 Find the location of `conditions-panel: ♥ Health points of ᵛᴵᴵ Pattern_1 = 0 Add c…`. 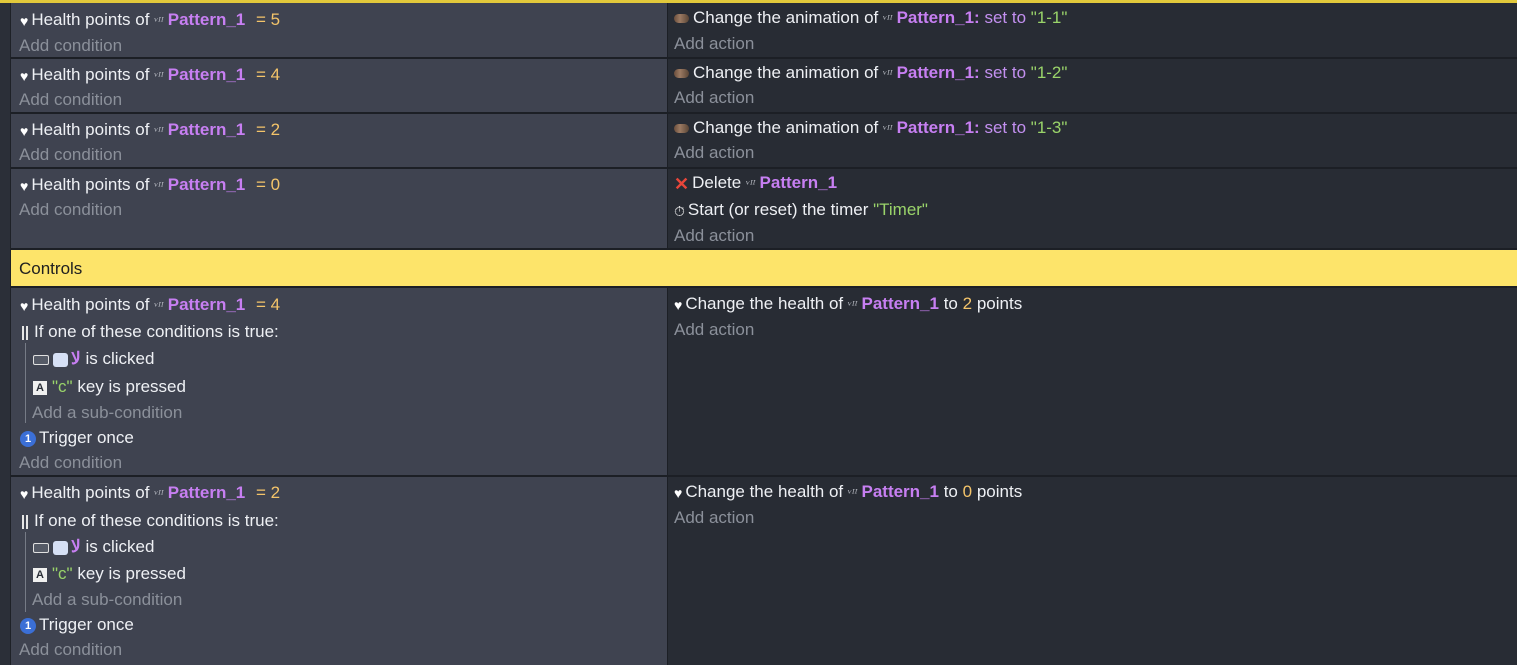

conditions-panel: ♥ Health points of ᵛᴵᴵ Pattern_1 = 0 Add c… is located at coordinates (339, 208).